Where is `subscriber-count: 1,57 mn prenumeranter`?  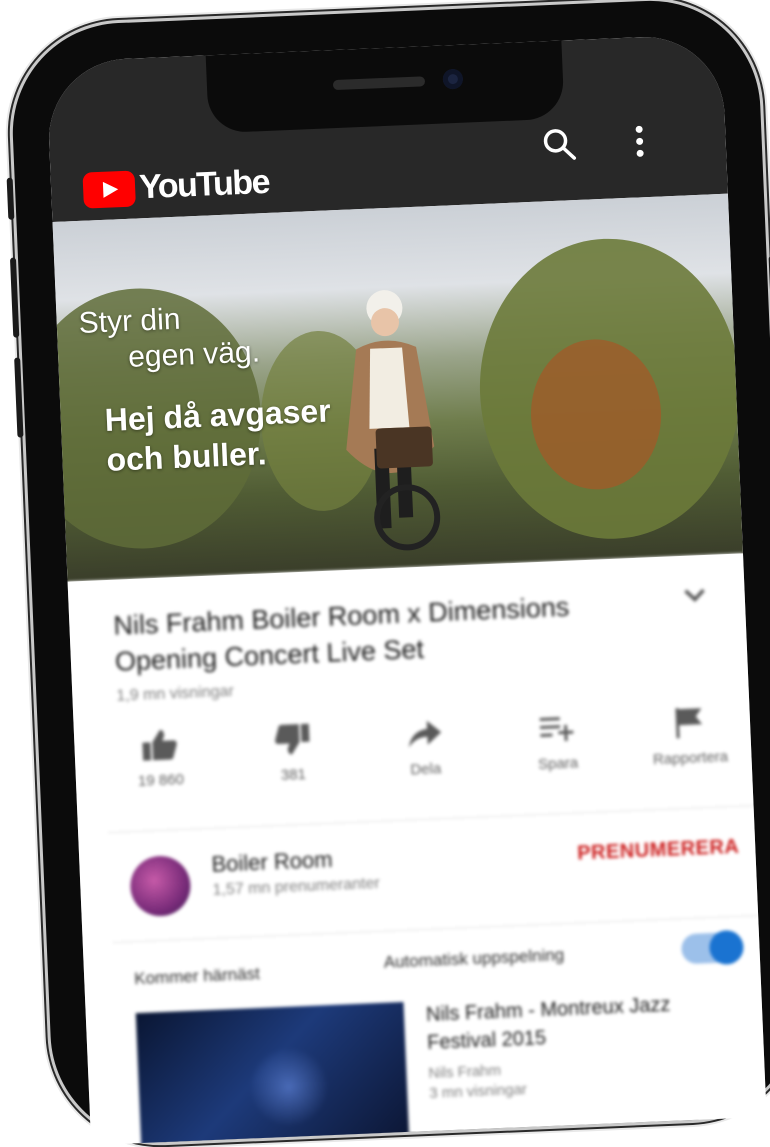
subscriber-count: 1,57 mn prenumeranter is located at coordinates (296, 886).